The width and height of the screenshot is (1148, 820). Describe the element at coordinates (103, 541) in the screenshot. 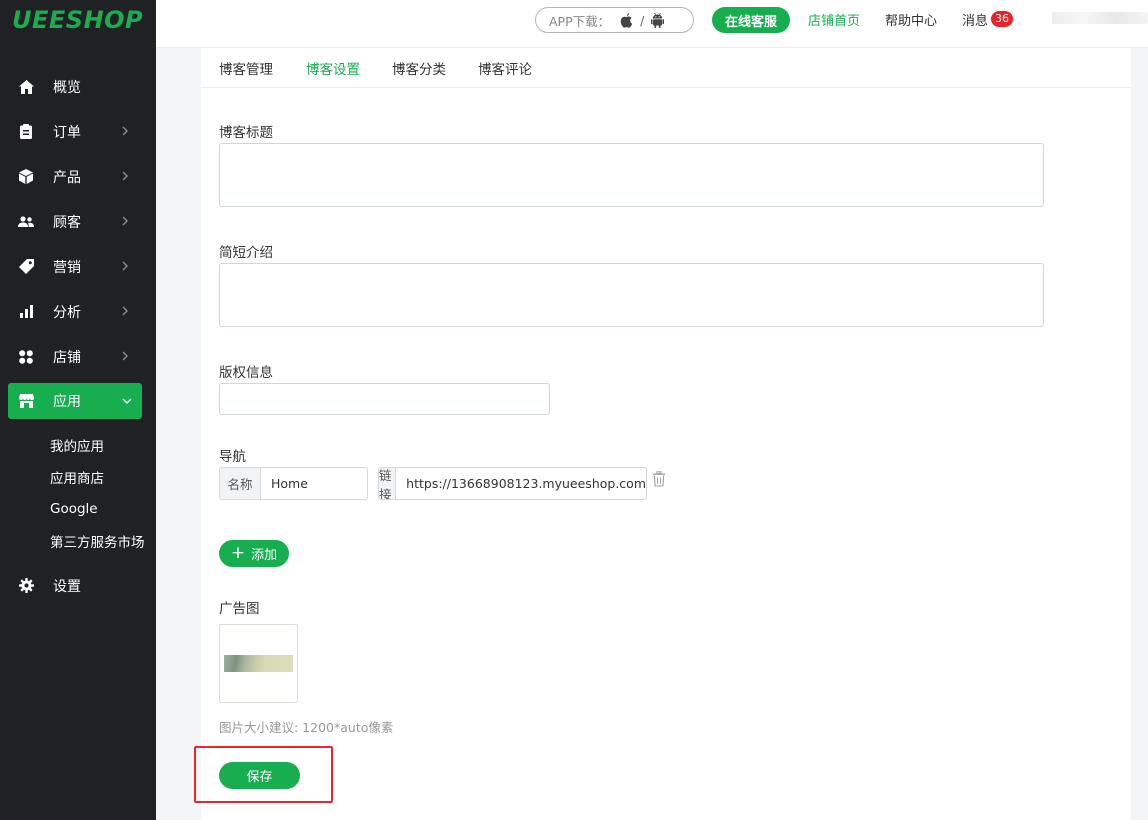

I see `submenu-third-party-market: 第三方服务市场` at that location.